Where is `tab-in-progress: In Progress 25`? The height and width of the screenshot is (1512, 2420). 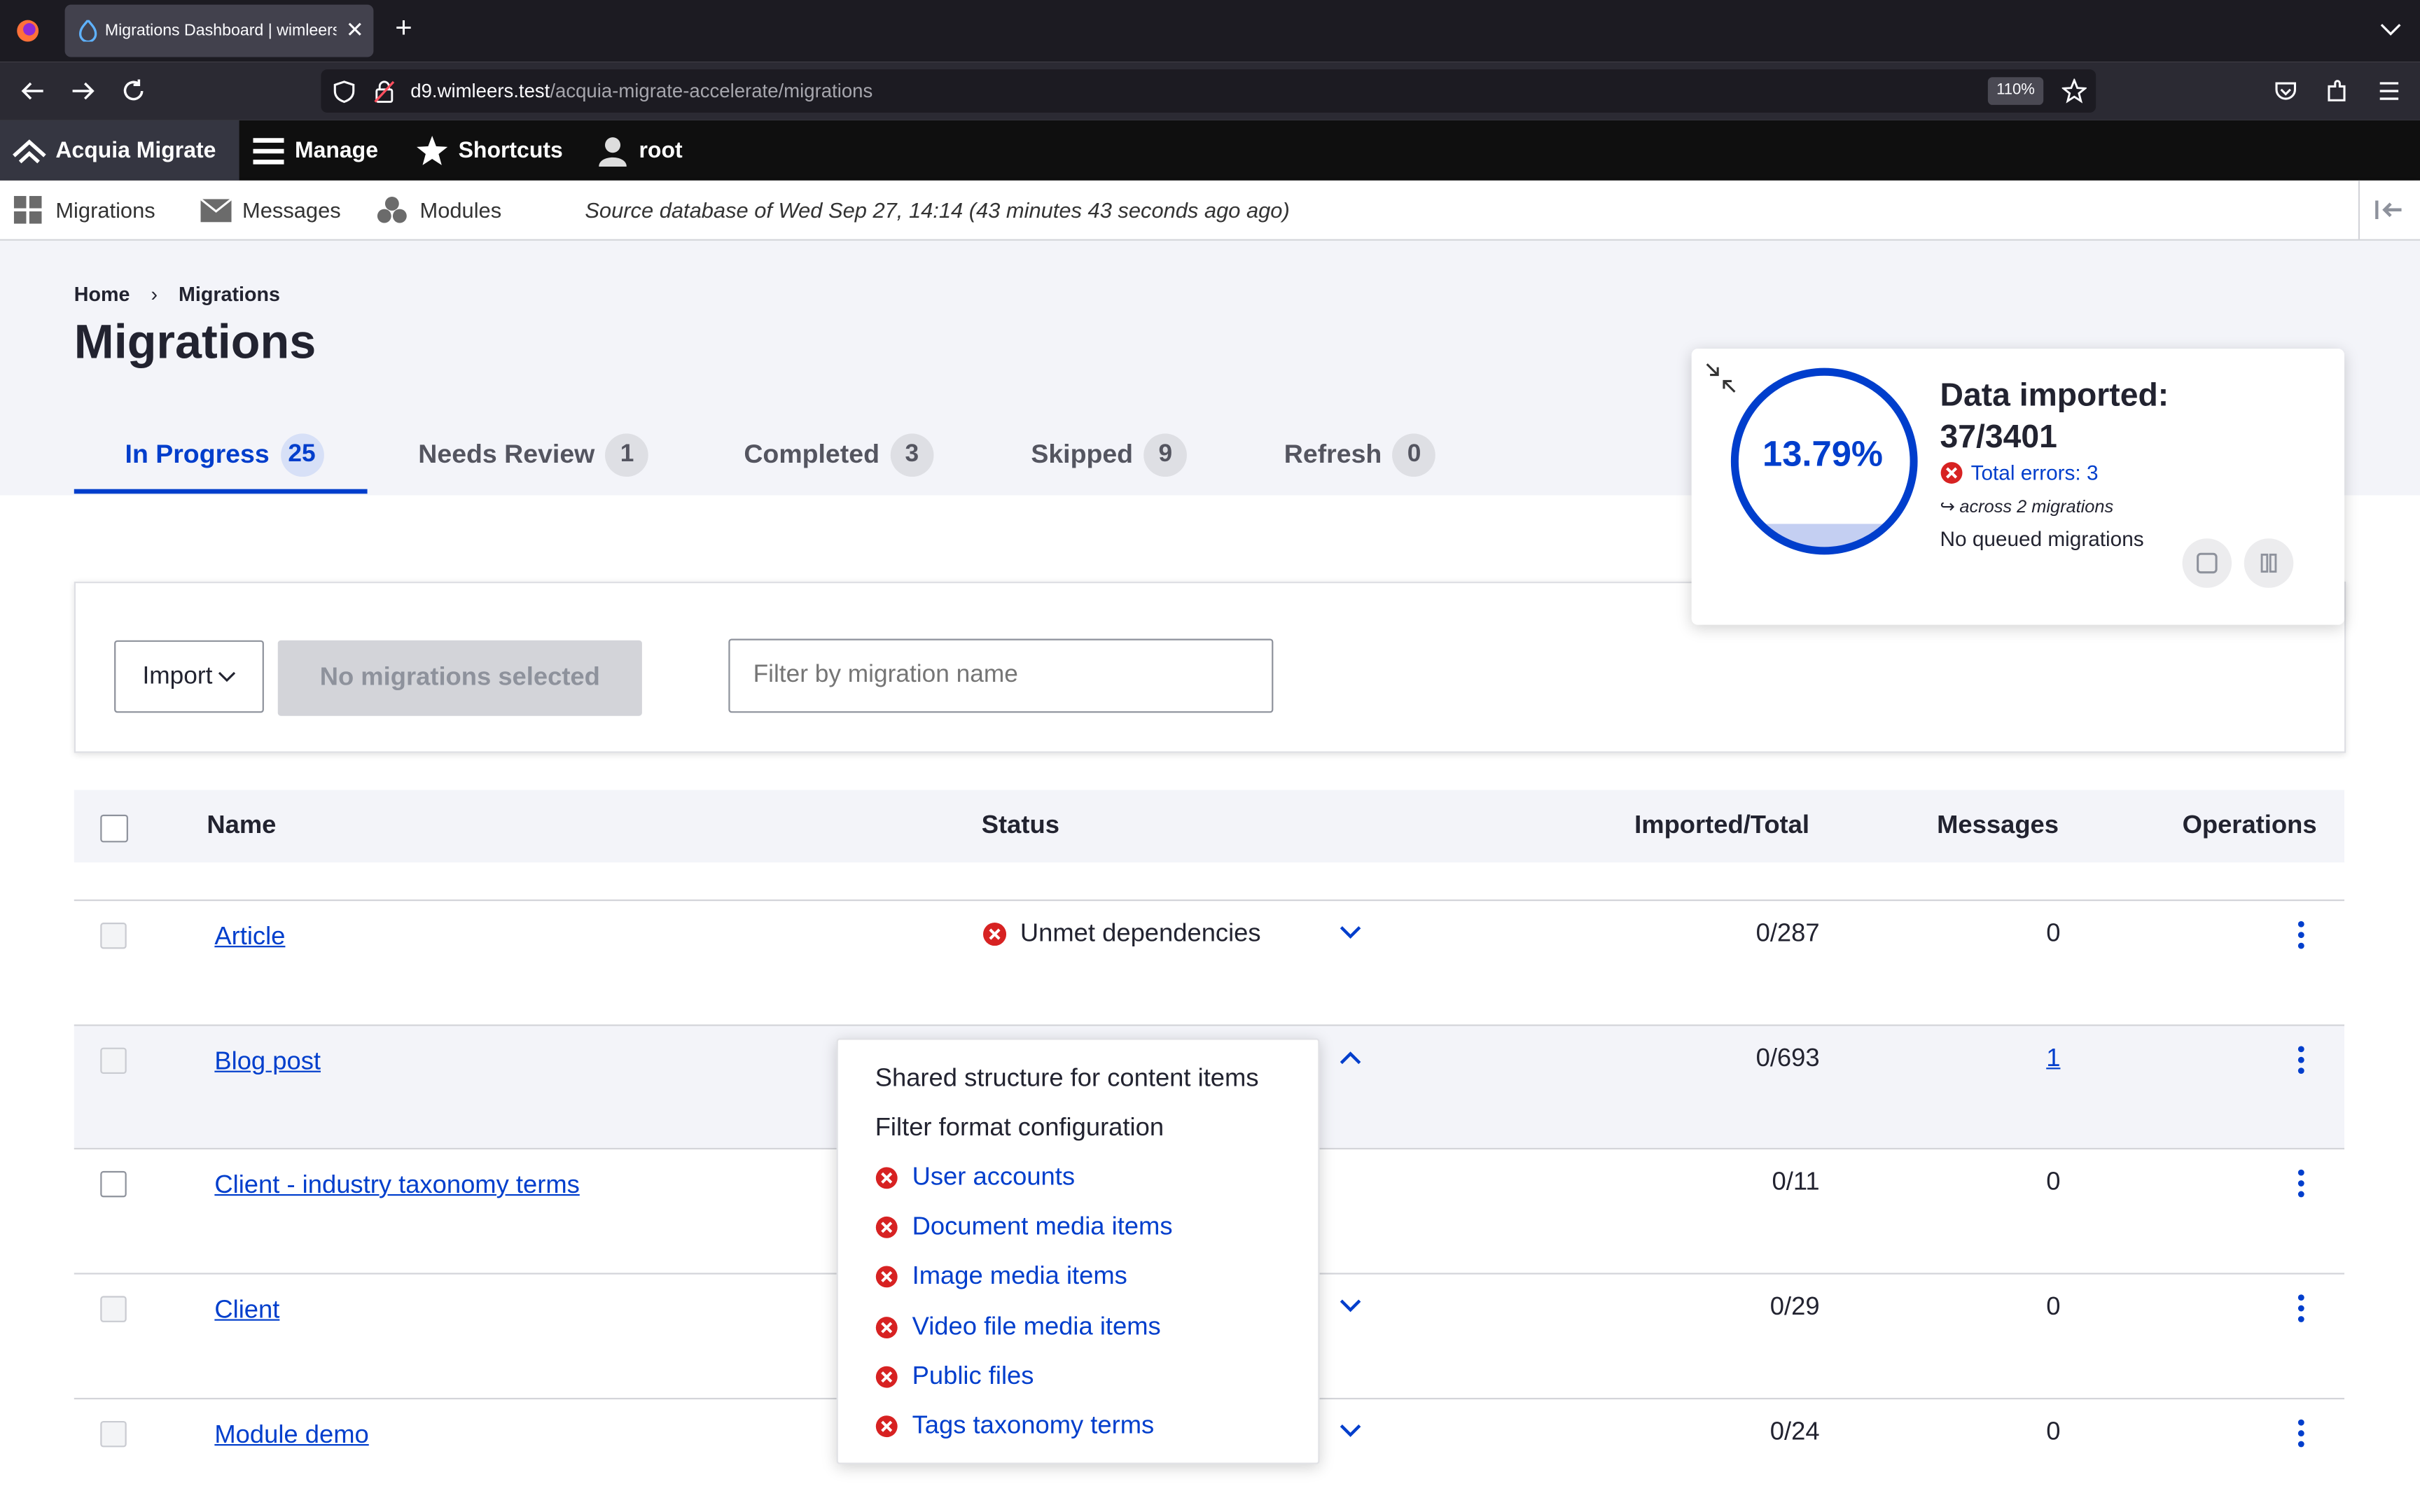 tab-in-progress: In Progress 25 is located at coordinates (225, 454).